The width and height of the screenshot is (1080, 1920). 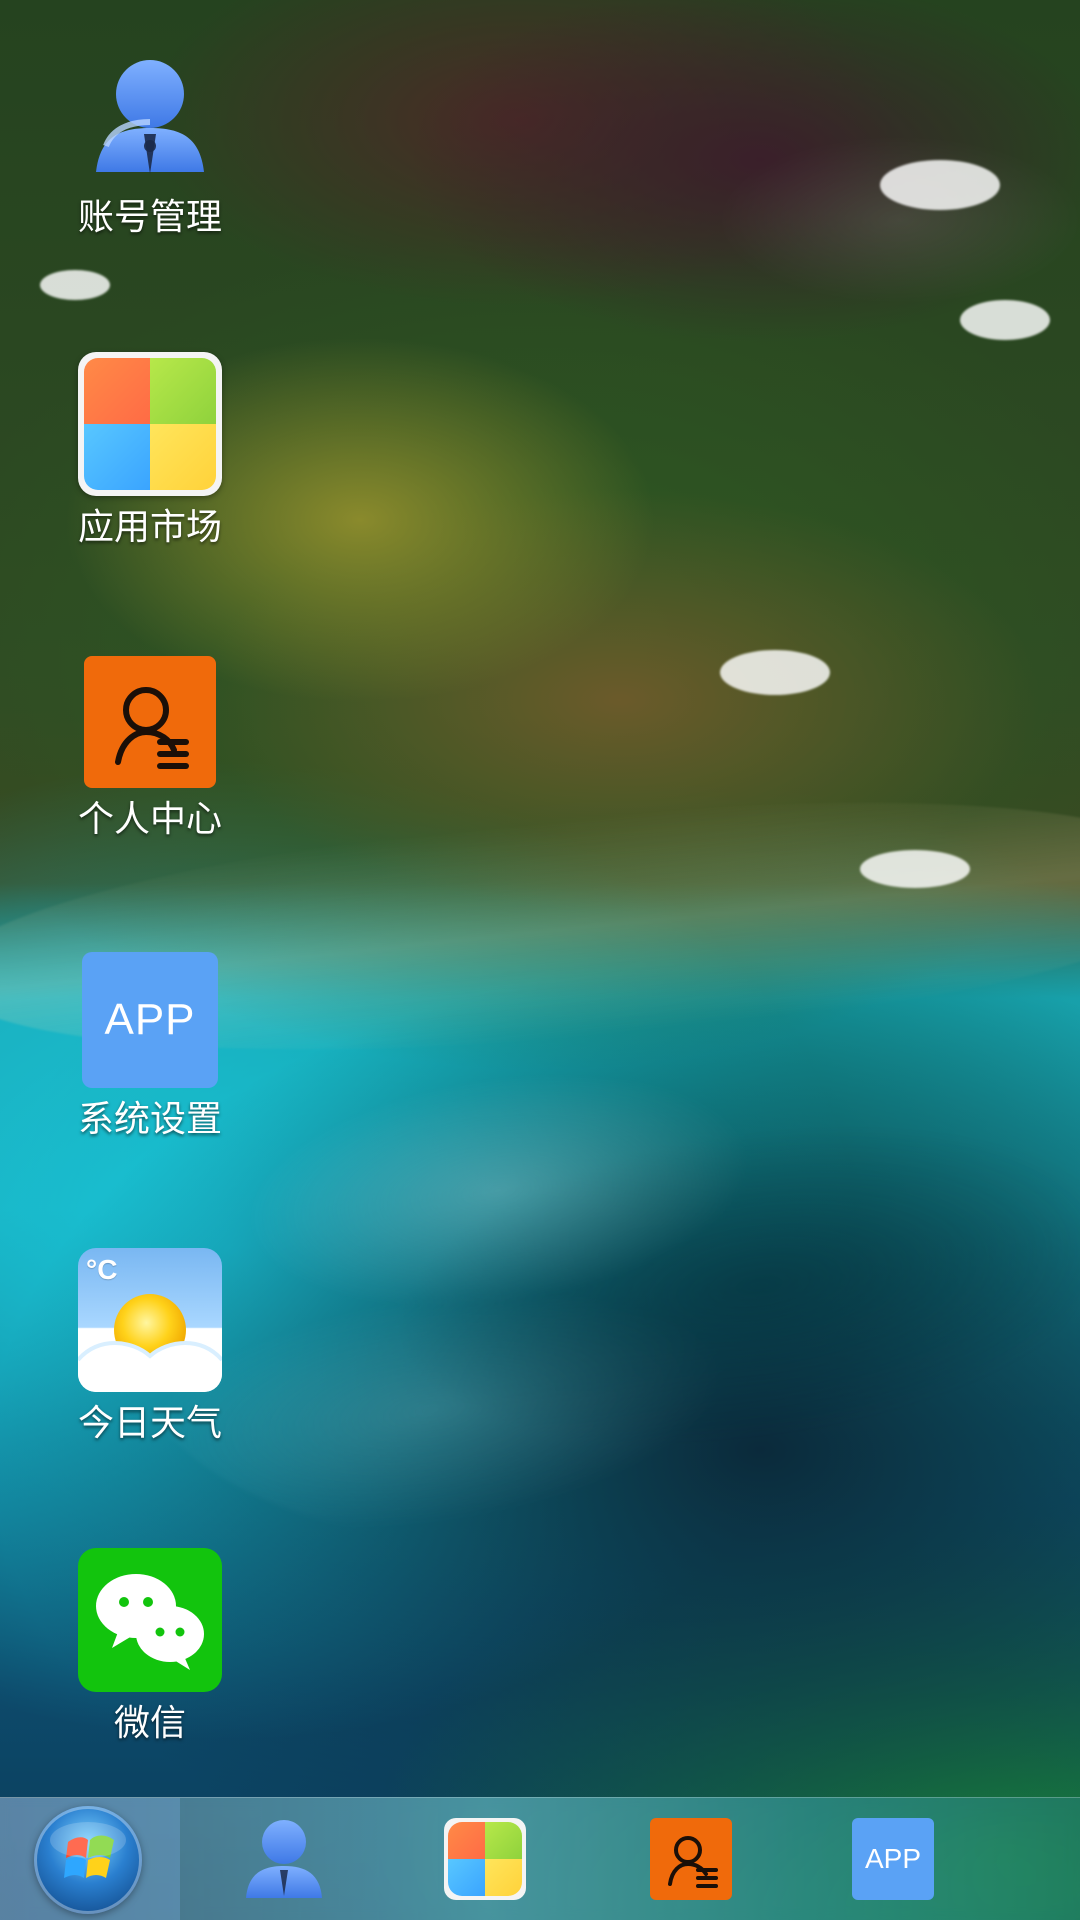 What do you see at coordinates (149, 1423) in the screenshot?
I see `desktop-app-label: 今日天气` at bounding box center [149, 1423].